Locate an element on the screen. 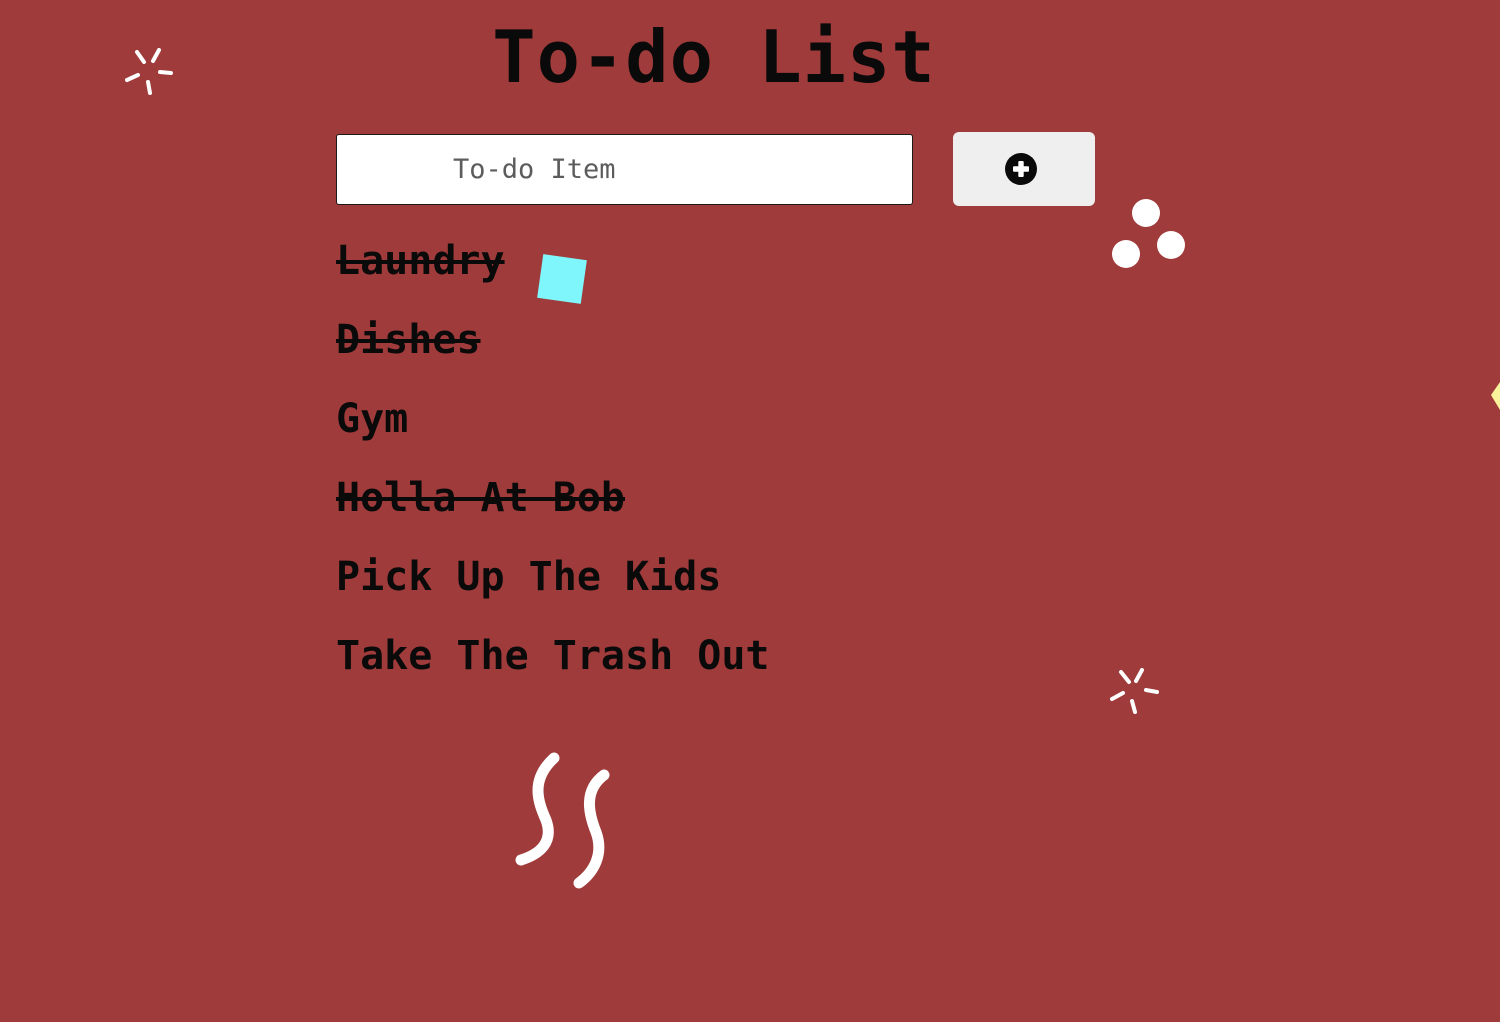 The height and width of the screenshot is (1022, 1500). plus-circle-icon is located at coordinates (1021, 169).